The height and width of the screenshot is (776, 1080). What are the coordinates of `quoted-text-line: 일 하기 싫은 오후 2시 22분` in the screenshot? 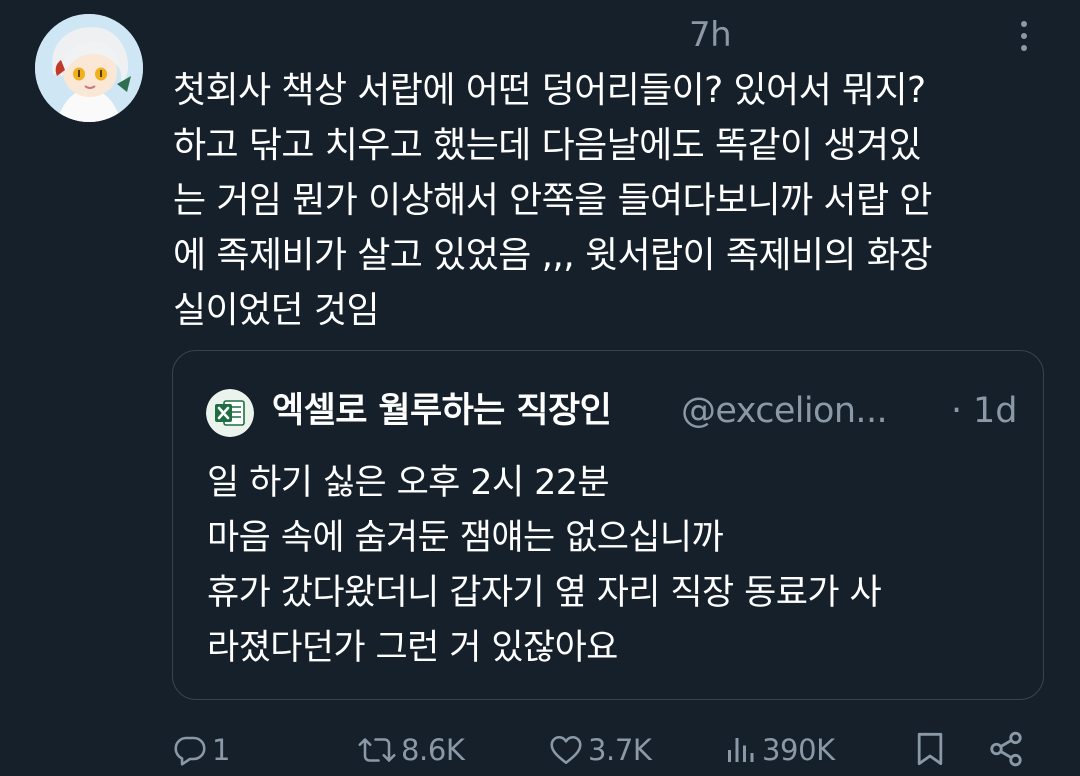 It's located at (408, 483).